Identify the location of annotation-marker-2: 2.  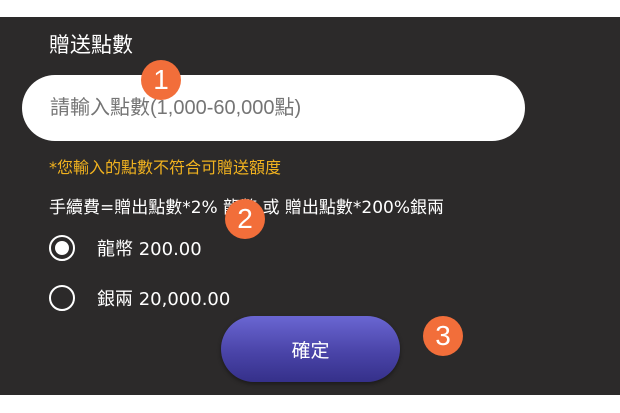
(245, 219).